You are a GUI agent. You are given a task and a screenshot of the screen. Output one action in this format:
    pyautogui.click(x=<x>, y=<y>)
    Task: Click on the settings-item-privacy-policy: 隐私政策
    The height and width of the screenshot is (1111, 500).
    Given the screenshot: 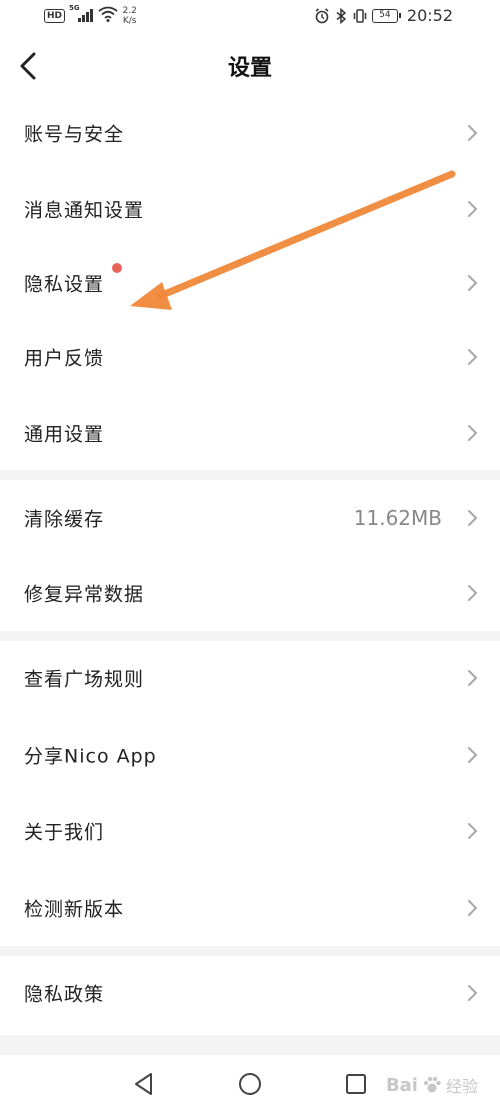 What is the action you would take?
    pyautogui.click(x=250, y=993)
    